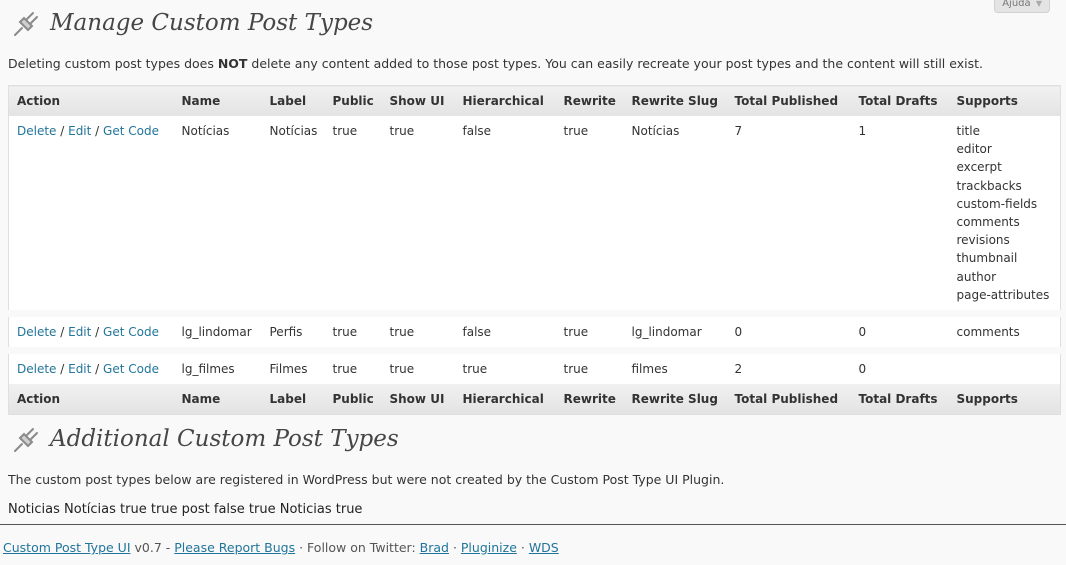  What do you see at coordinates (113, 63) in the screenshot?
I see `note-before: Deleting custom post types does` at bounding box center [113, 63].